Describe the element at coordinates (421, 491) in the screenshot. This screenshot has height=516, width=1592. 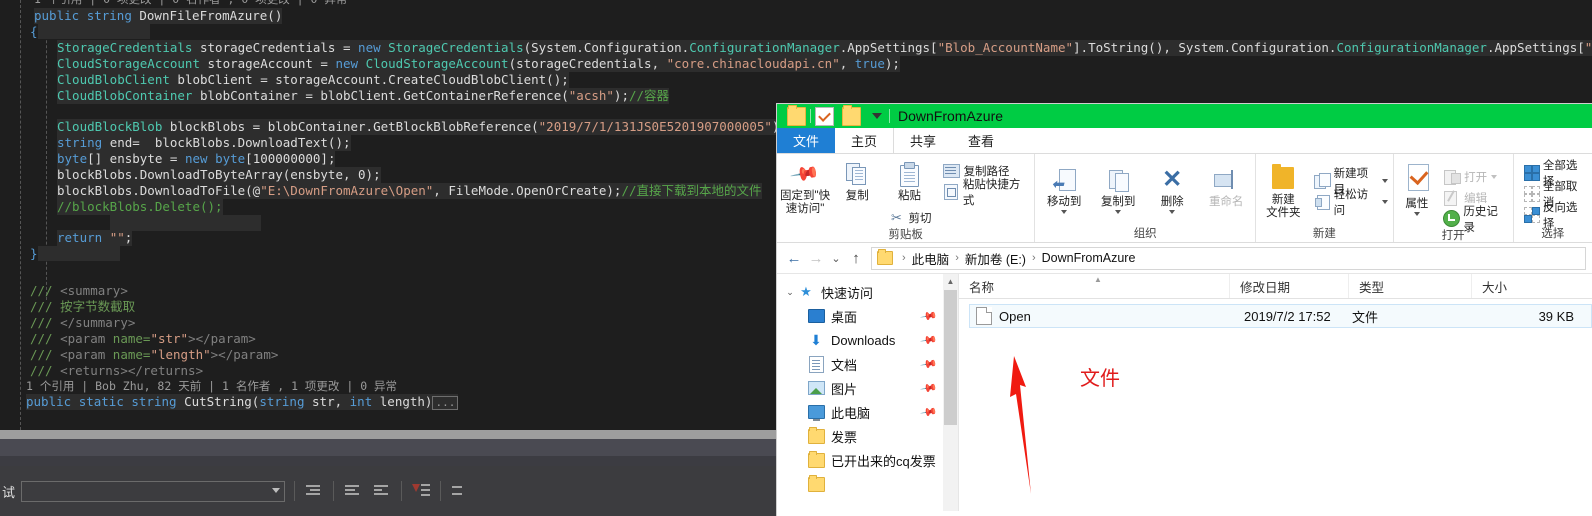
I see `comment-selection-icon` at that location.